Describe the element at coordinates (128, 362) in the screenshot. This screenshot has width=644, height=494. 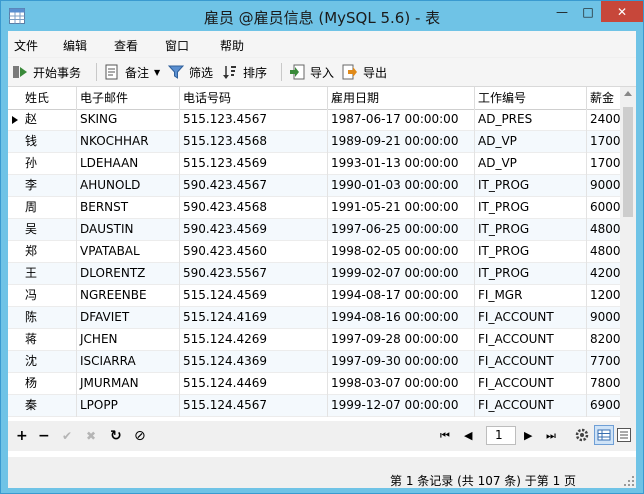
I see `cell-email: ISCIARRA` at that location.